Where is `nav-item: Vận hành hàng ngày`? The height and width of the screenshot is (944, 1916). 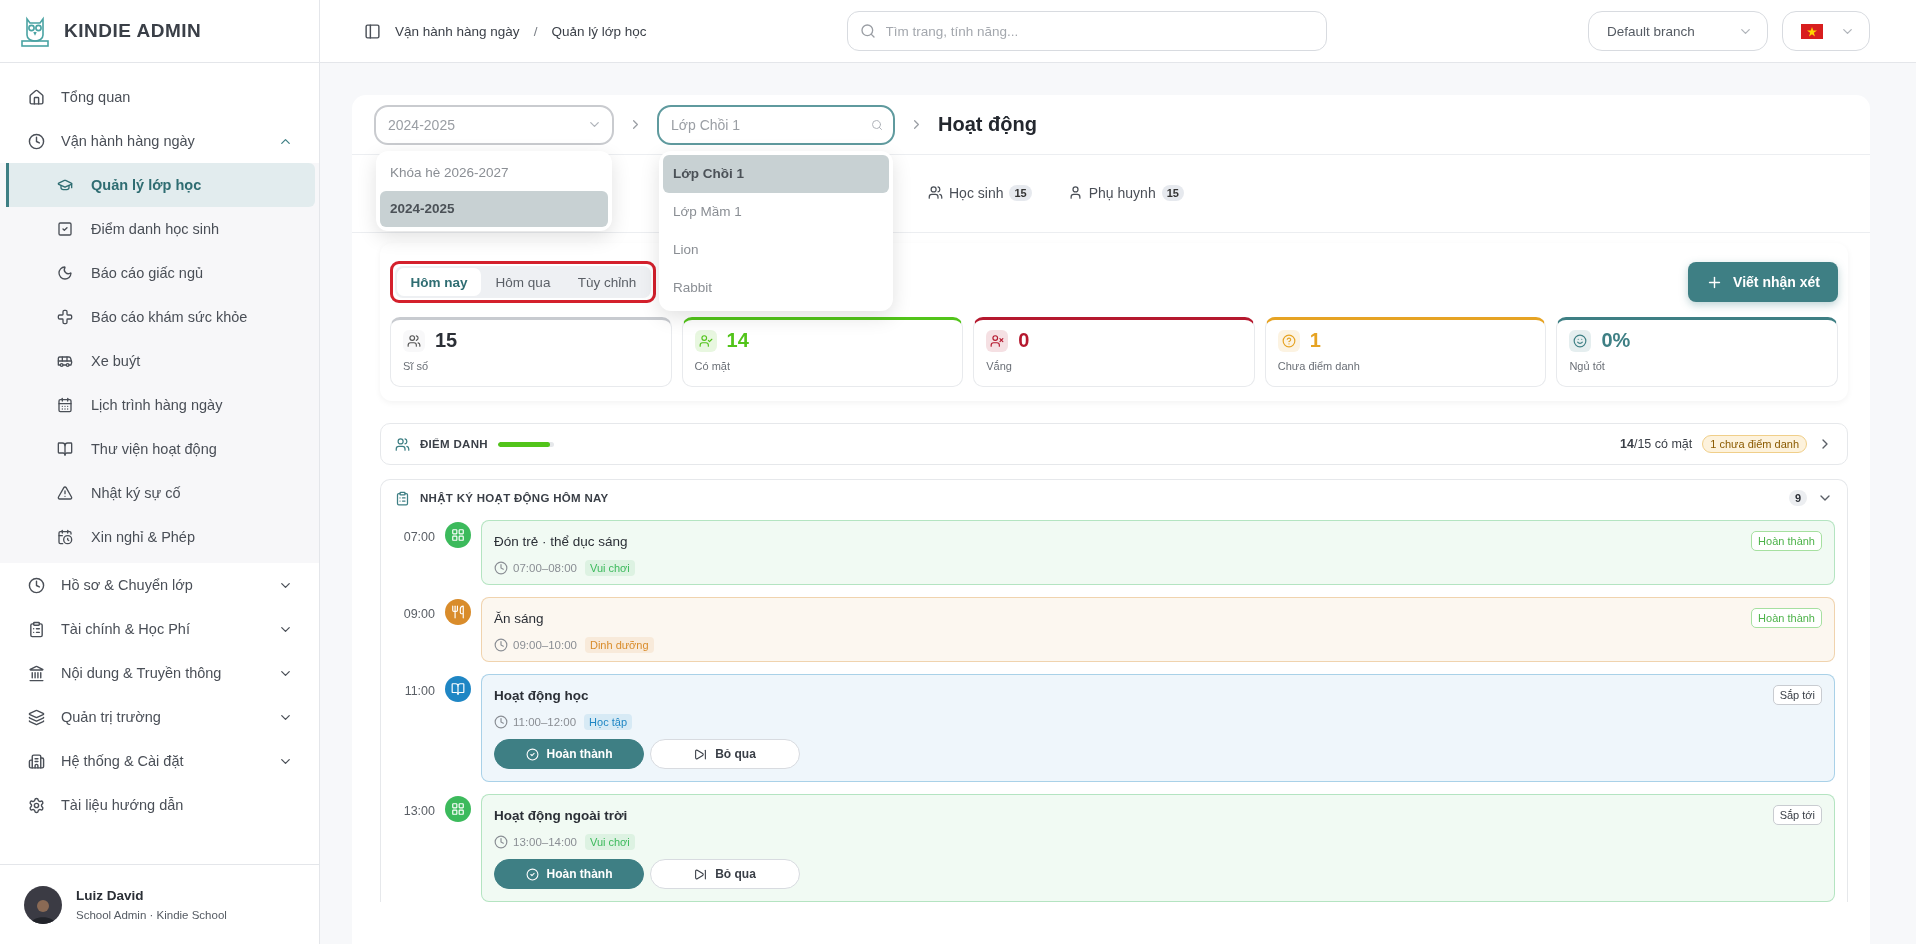 nav-item: Vận hành hàng ngày is located at coordinates (159, 141).